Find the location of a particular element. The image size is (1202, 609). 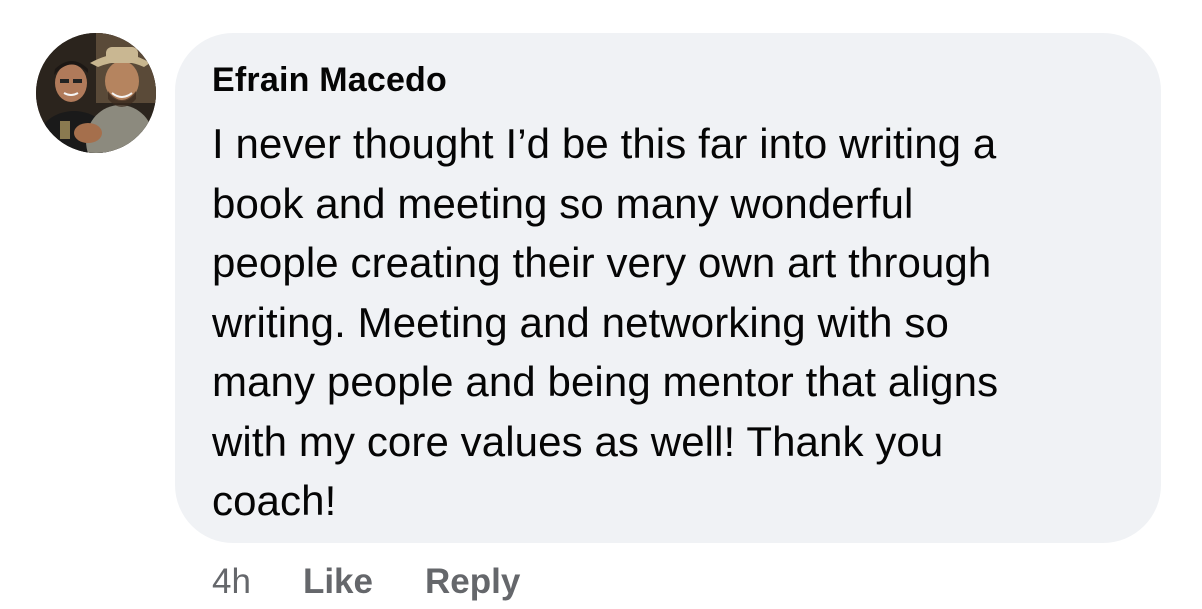

avatar-photo is located at coordinates (96, 93).